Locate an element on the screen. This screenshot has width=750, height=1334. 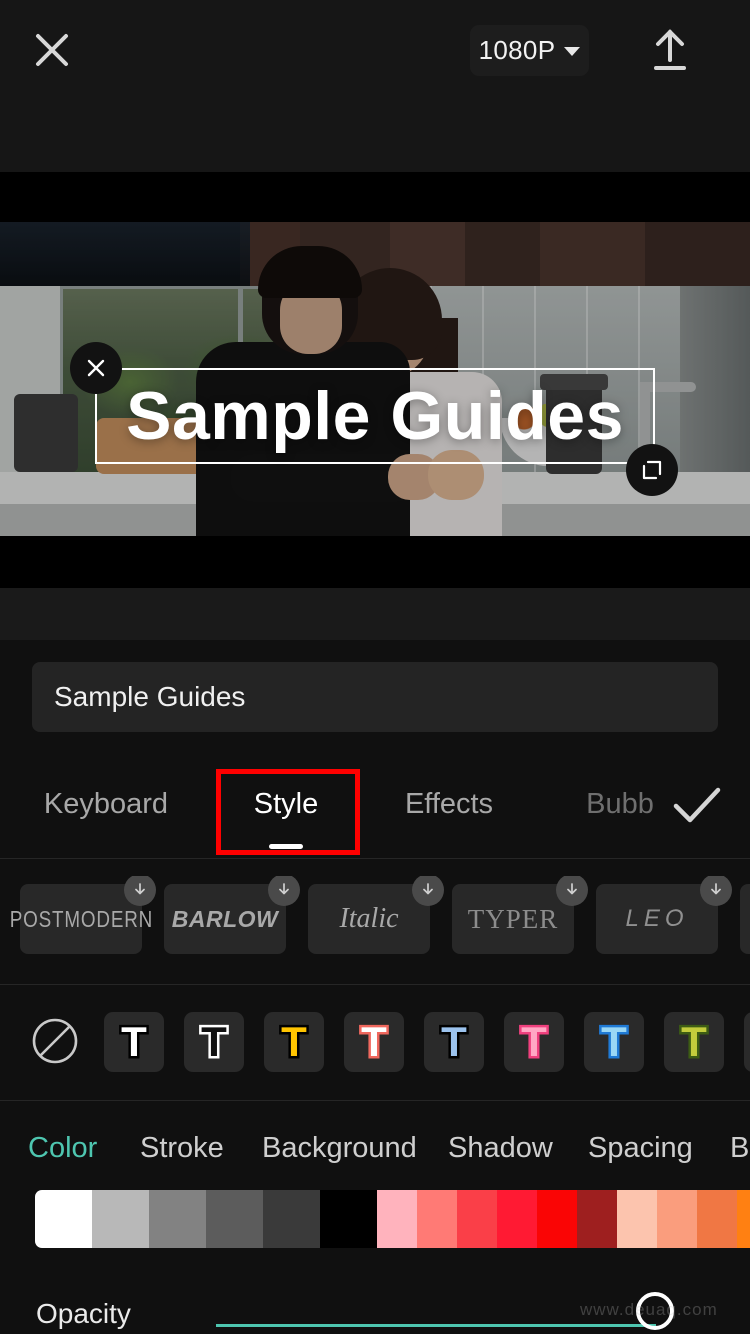
subtab-stroke-label: Stroke is located at coordinates (182, 1148).